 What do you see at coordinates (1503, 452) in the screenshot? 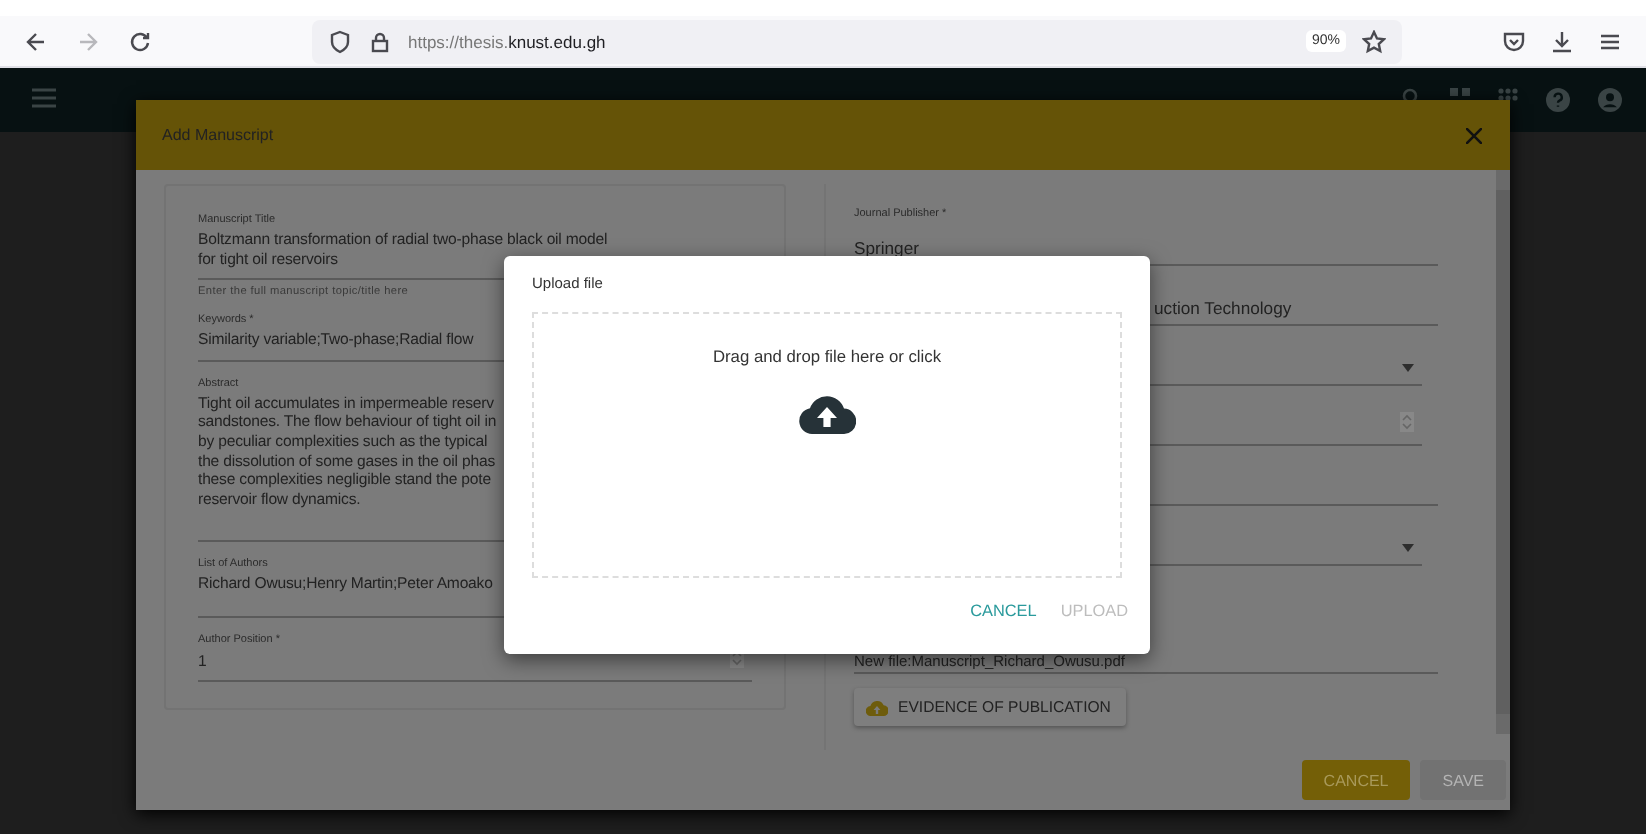
I see `scrollbar` at bounding box center [1503, 452].